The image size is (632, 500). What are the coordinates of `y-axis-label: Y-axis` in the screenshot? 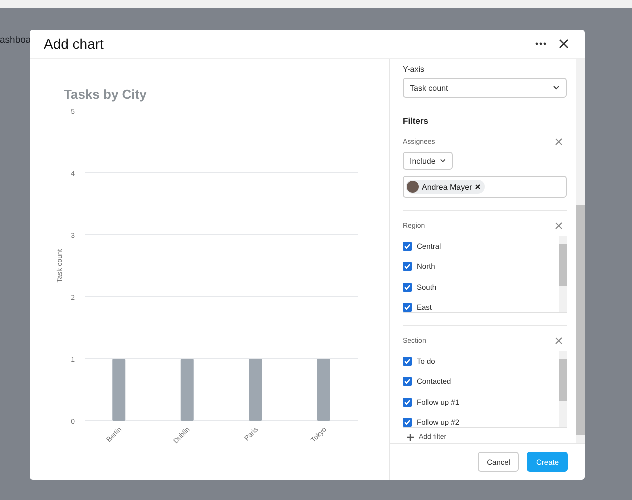 It's located at (414, 69).